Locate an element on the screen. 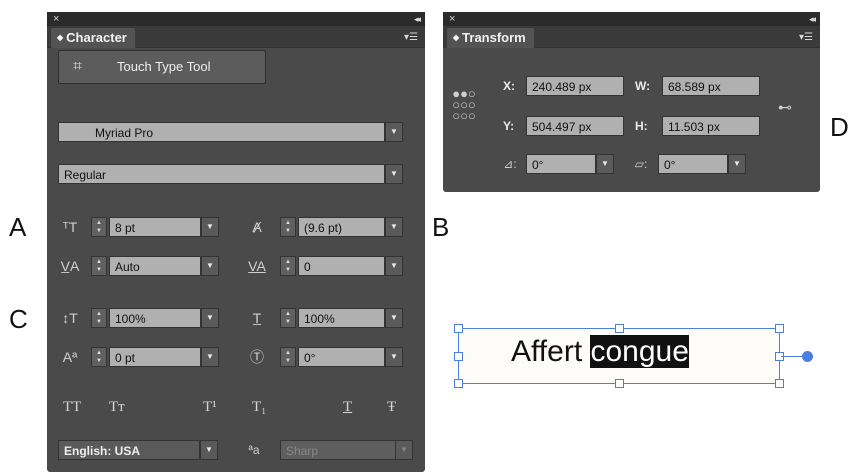 The image size is (851, 472). leading-stepper: ▲ ▼ is located at coordinates (288, 227).